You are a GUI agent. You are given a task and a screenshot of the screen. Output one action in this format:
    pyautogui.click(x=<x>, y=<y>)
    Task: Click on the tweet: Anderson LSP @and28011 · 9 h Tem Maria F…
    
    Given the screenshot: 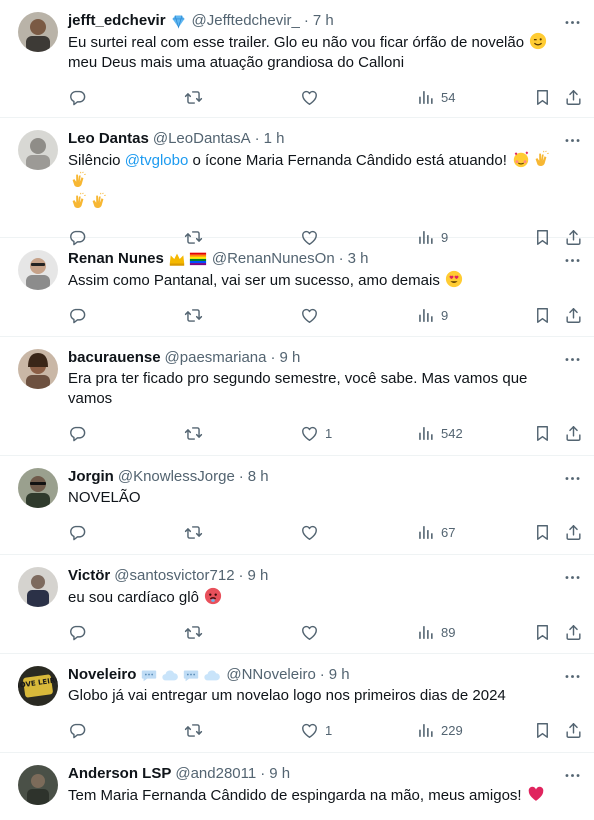 What is the action you would take?
    pyautogui.click(x=297, y=786)
    